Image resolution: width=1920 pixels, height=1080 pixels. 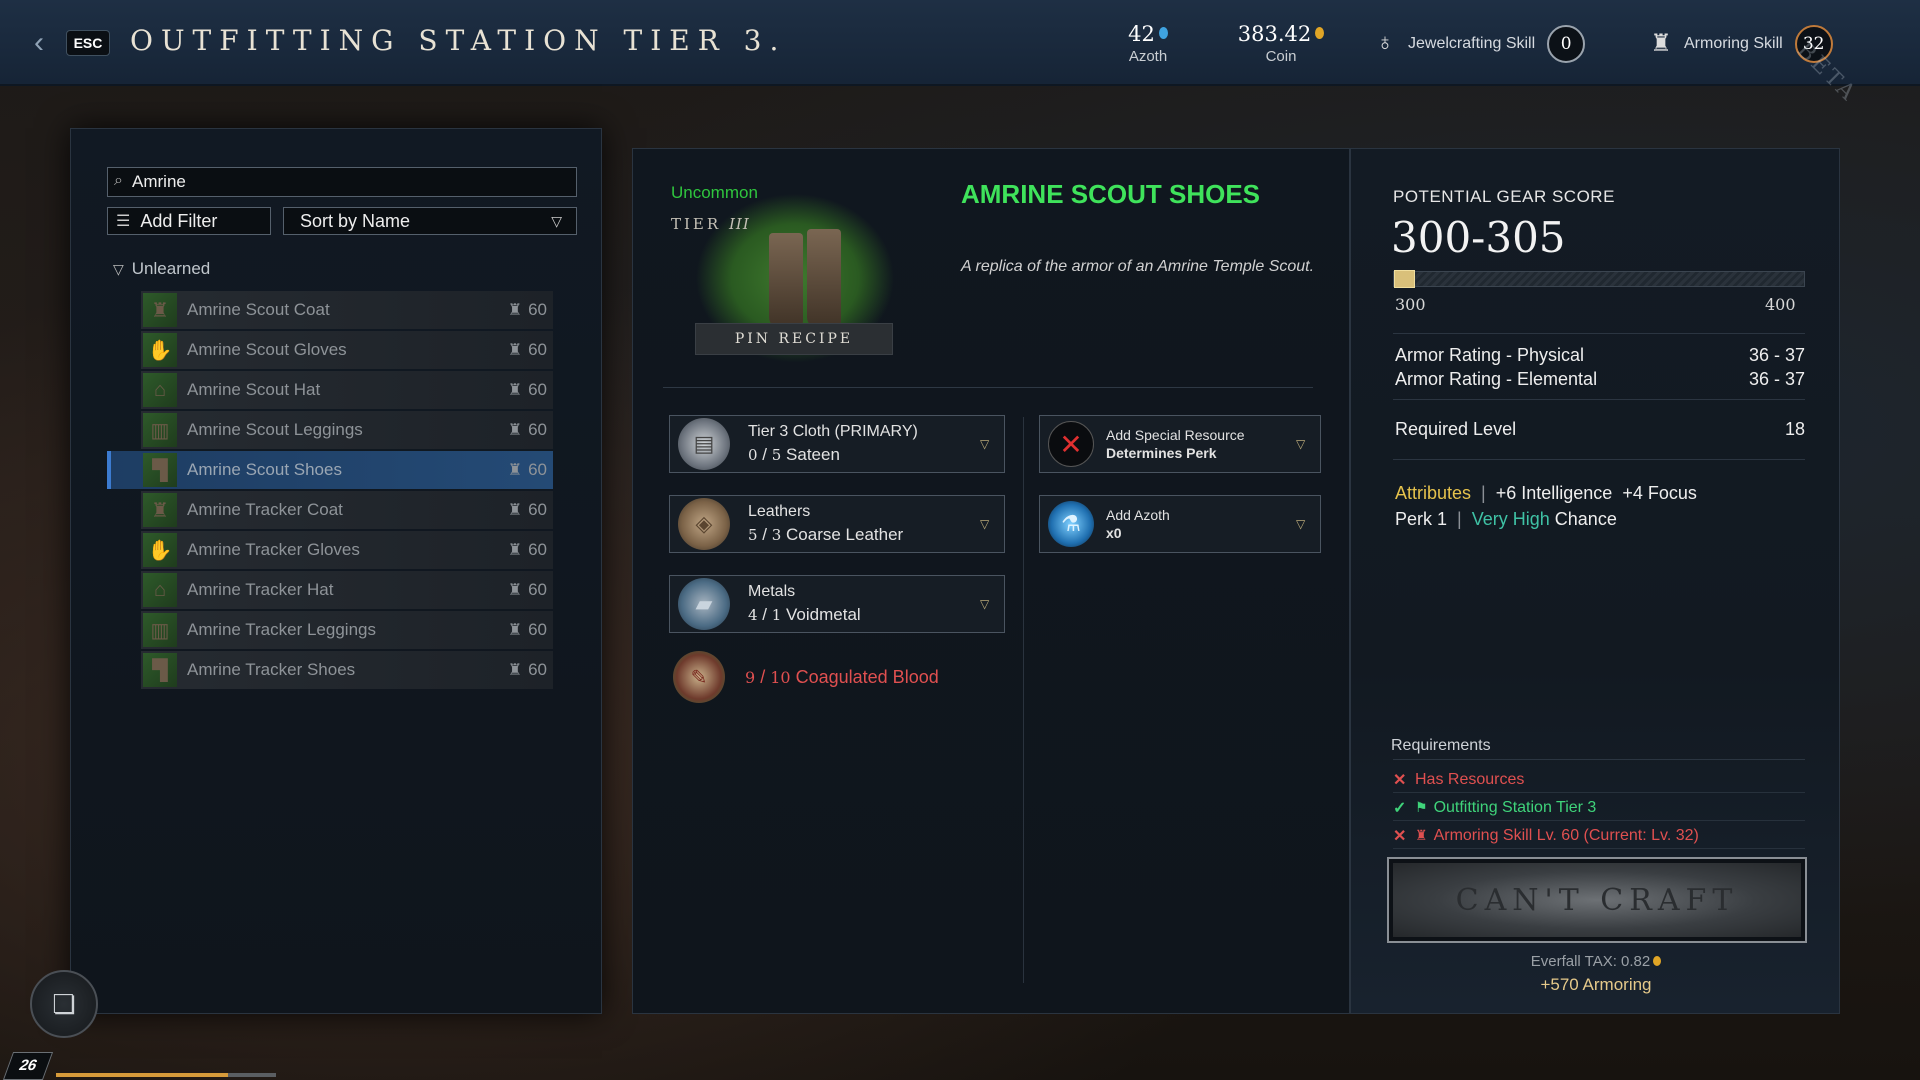 What do you see at coordinates (1599, 808) in the screenshot?
I see `requirement-row: ✓ ⚑ Outfitting Station Tier 3` at bounding box center [1599, 808].